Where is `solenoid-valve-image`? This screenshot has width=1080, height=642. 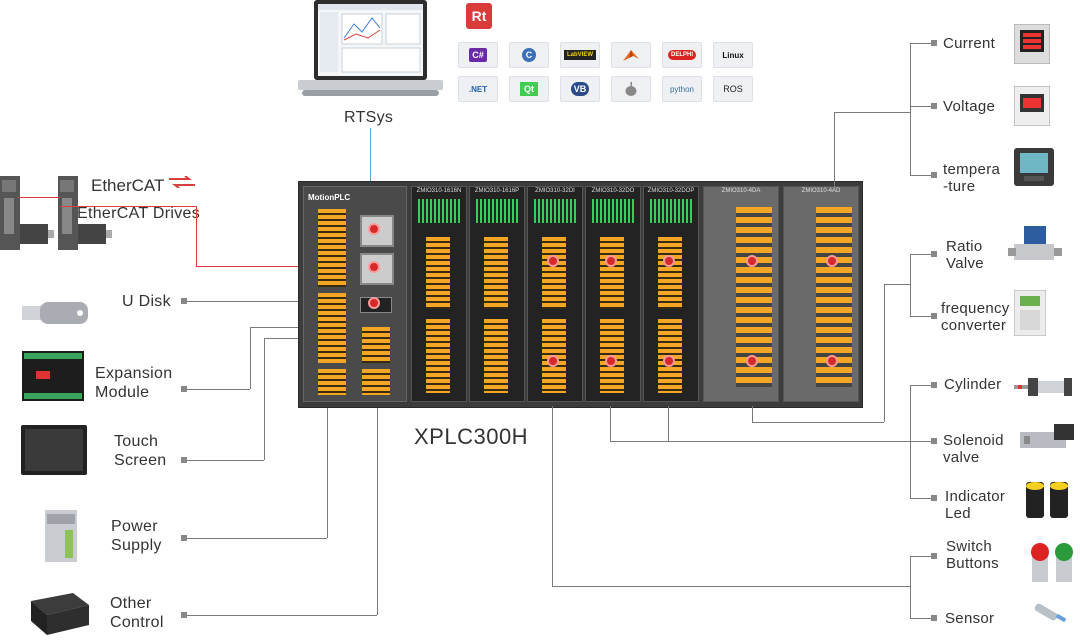
solenoid-valve-image is located at coordinates (1049, 437).